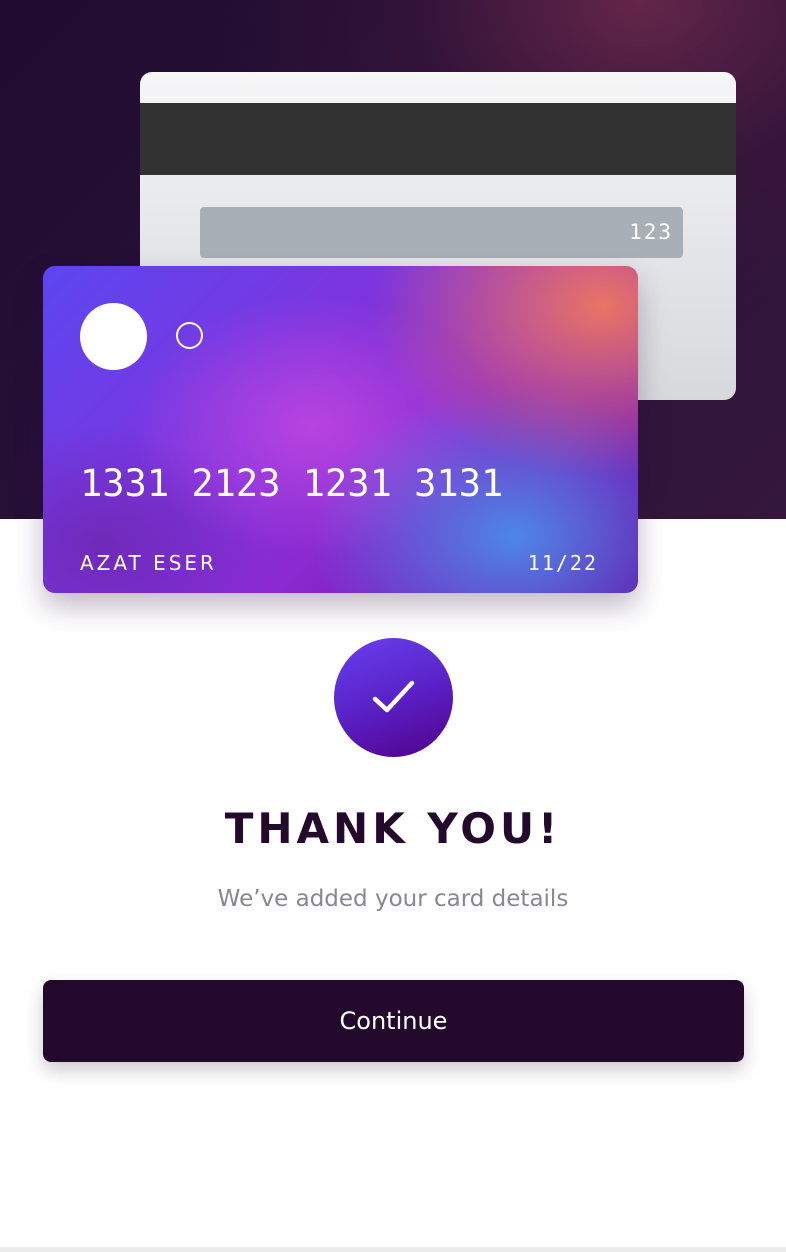 Image resolution: width=786 pixels, height=1252 pixels. Describe the element at coordinates (393, 828) in the screenshot. I see `success-title: THANK YOU!` at that location.